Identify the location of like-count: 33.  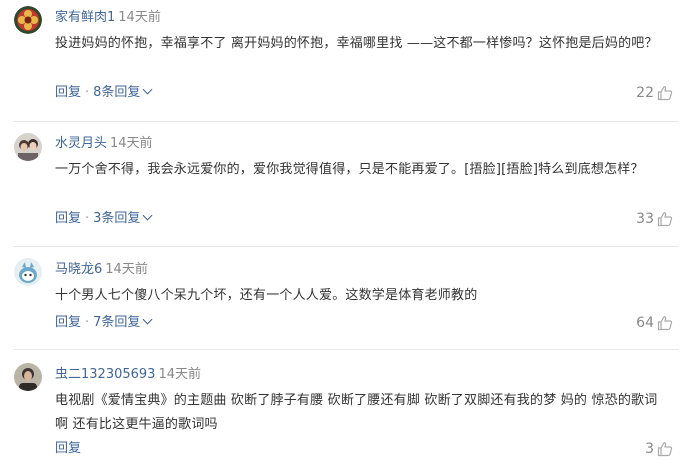
(645, 219).